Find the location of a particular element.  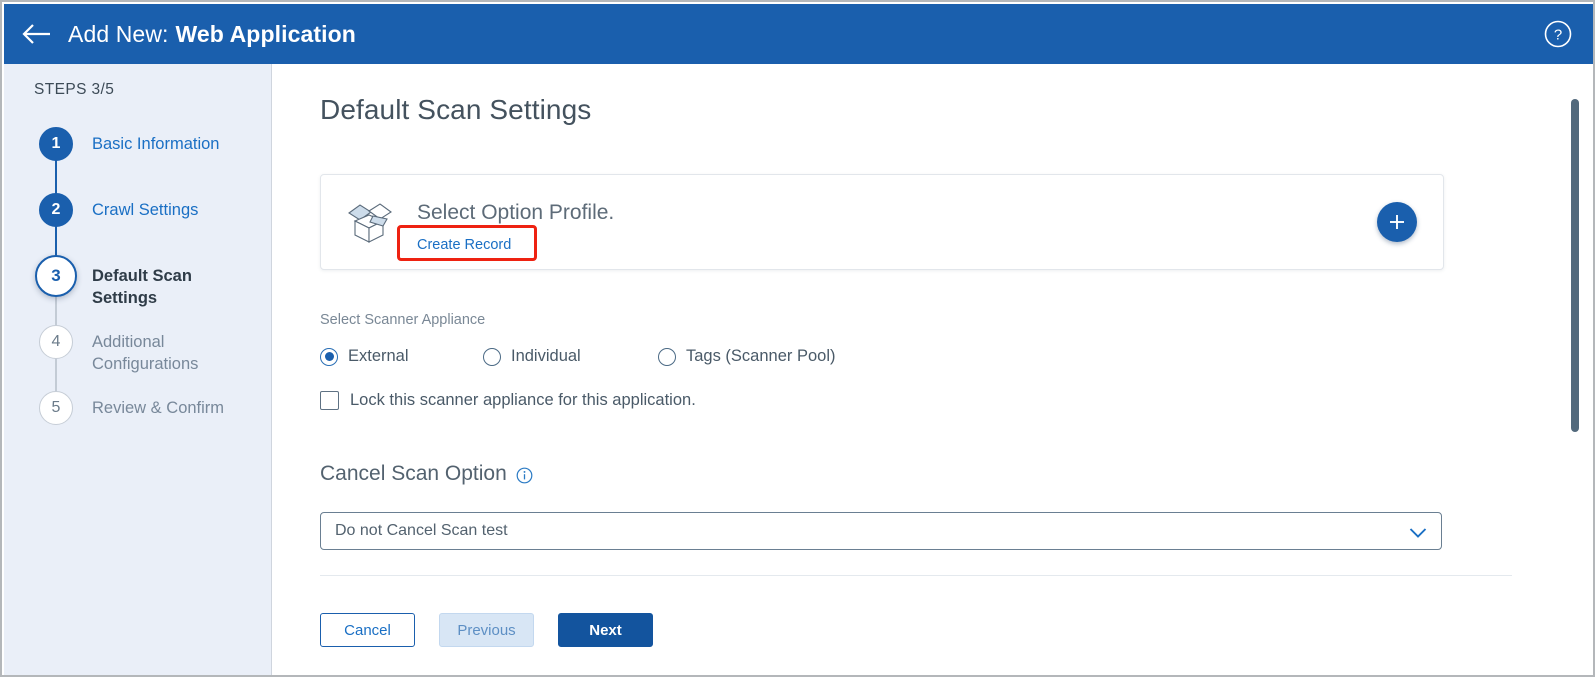

page-title: Default Scan Settings is located at coordinates (456, 109).